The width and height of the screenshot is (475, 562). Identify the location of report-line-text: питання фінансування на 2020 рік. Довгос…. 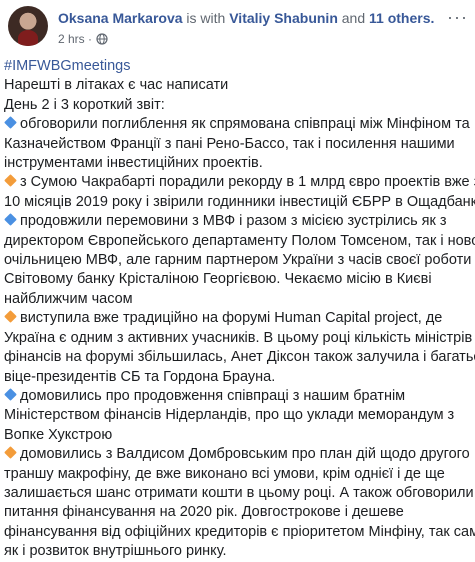
(204, 512).